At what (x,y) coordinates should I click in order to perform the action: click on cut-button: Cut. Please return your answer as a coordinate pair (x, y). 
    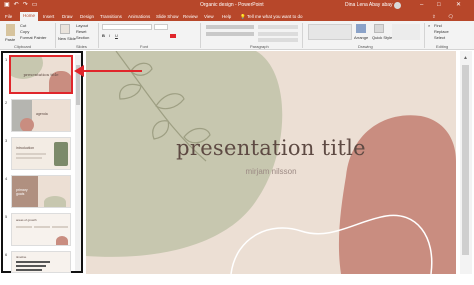
    Looking at the image, I should click on (23, 25).